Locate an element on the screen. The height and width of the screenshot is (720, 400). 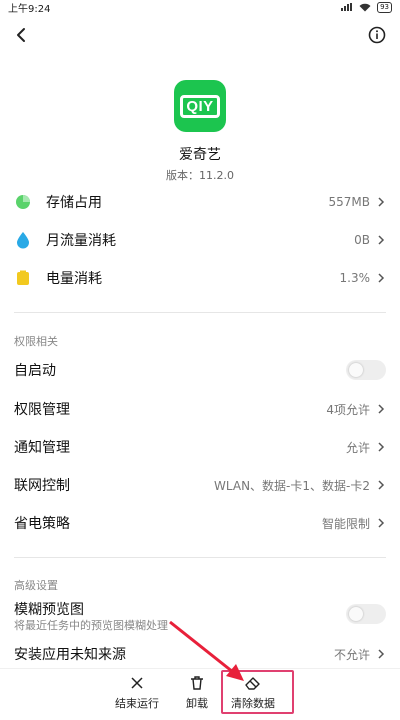
storage-label: 存储占用 is located at coordinates (74, 203).